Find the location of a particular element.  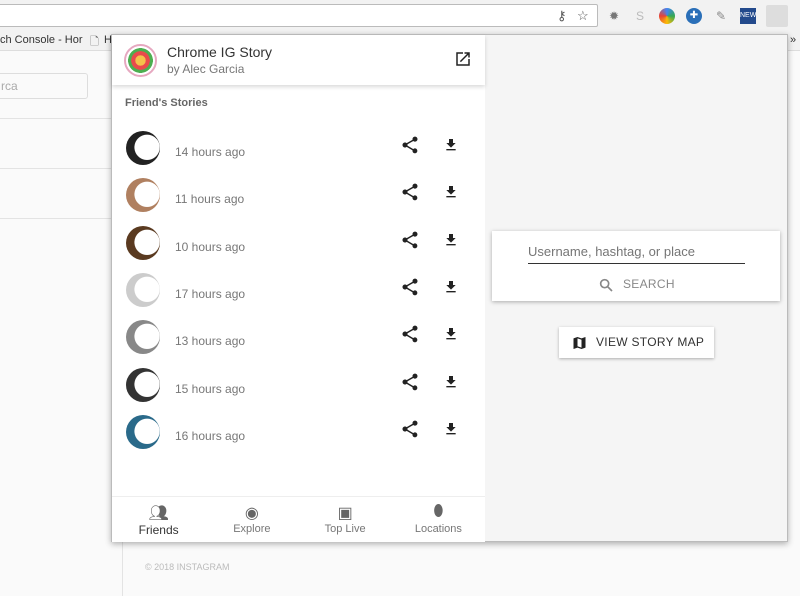

search-card: SEARCH is located at coordinates (636, 266).